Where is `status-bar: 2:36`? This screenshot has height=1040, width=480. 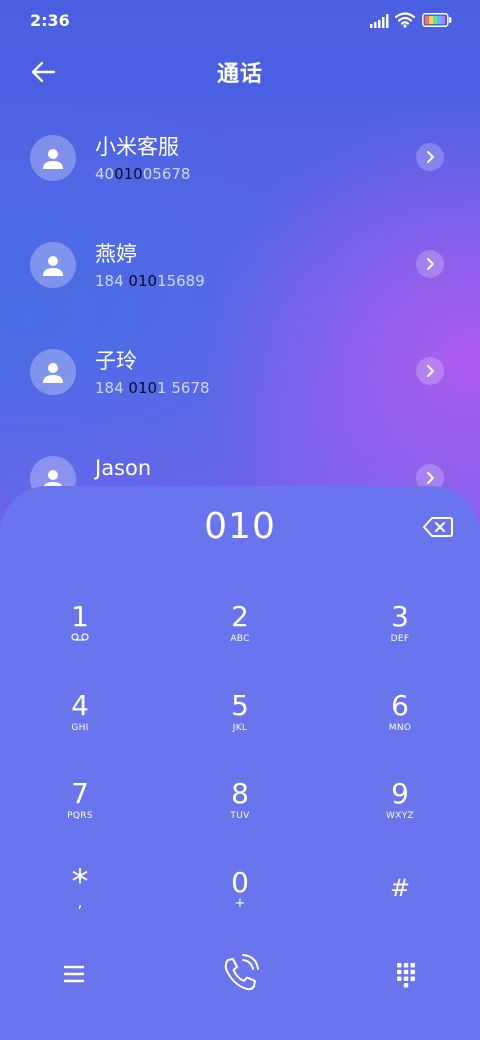 status-bar: 2:36 is located at coordinates (240, 21).